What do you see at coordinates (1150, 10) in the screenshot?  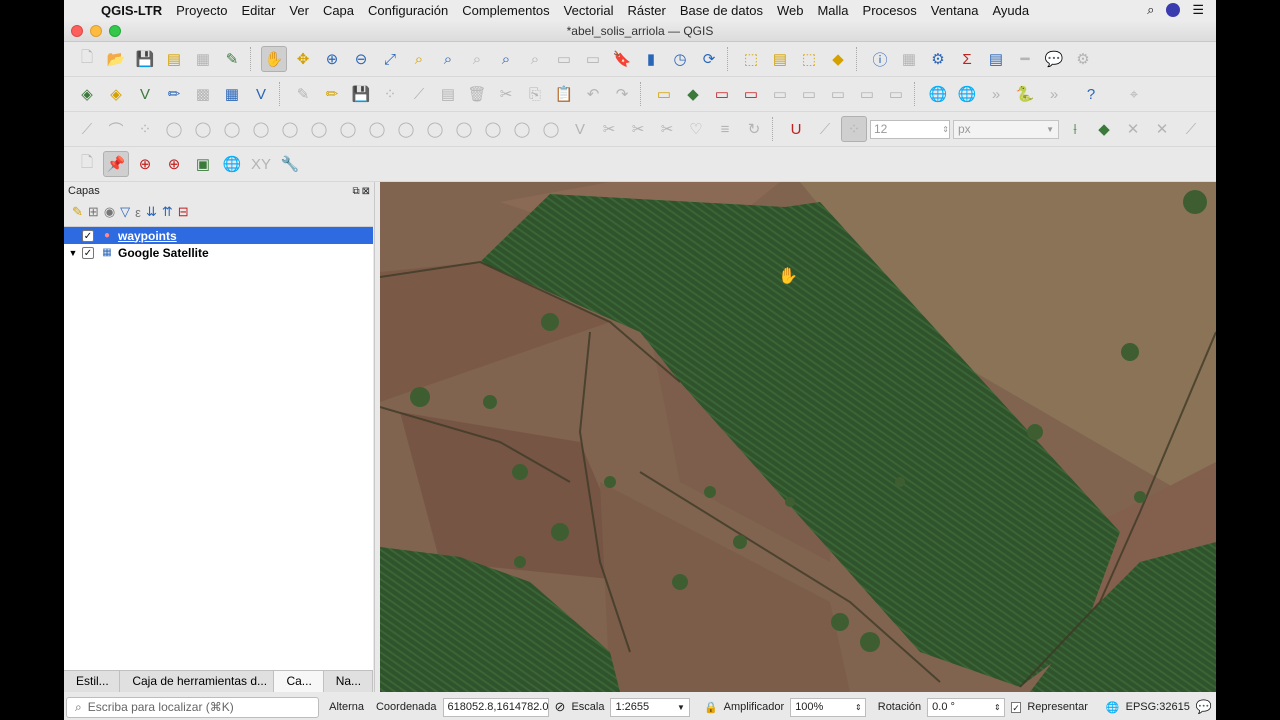 I see `spotlight-search-icon: ⌕` at bounding box center [1150, 10].